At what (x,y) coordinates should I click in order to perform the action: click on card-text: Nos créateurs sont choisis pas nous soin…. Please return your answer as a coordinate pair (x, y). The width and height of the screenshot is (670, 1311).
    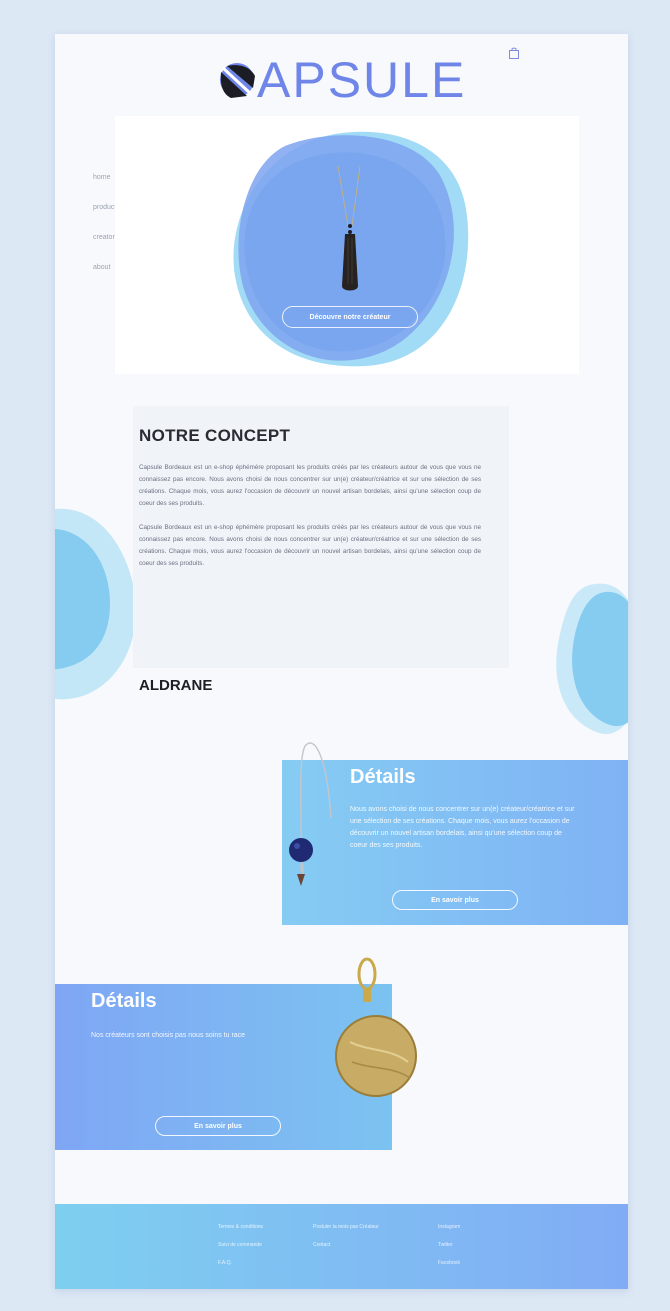
    Looking at the image, I should click on (168, 1035).